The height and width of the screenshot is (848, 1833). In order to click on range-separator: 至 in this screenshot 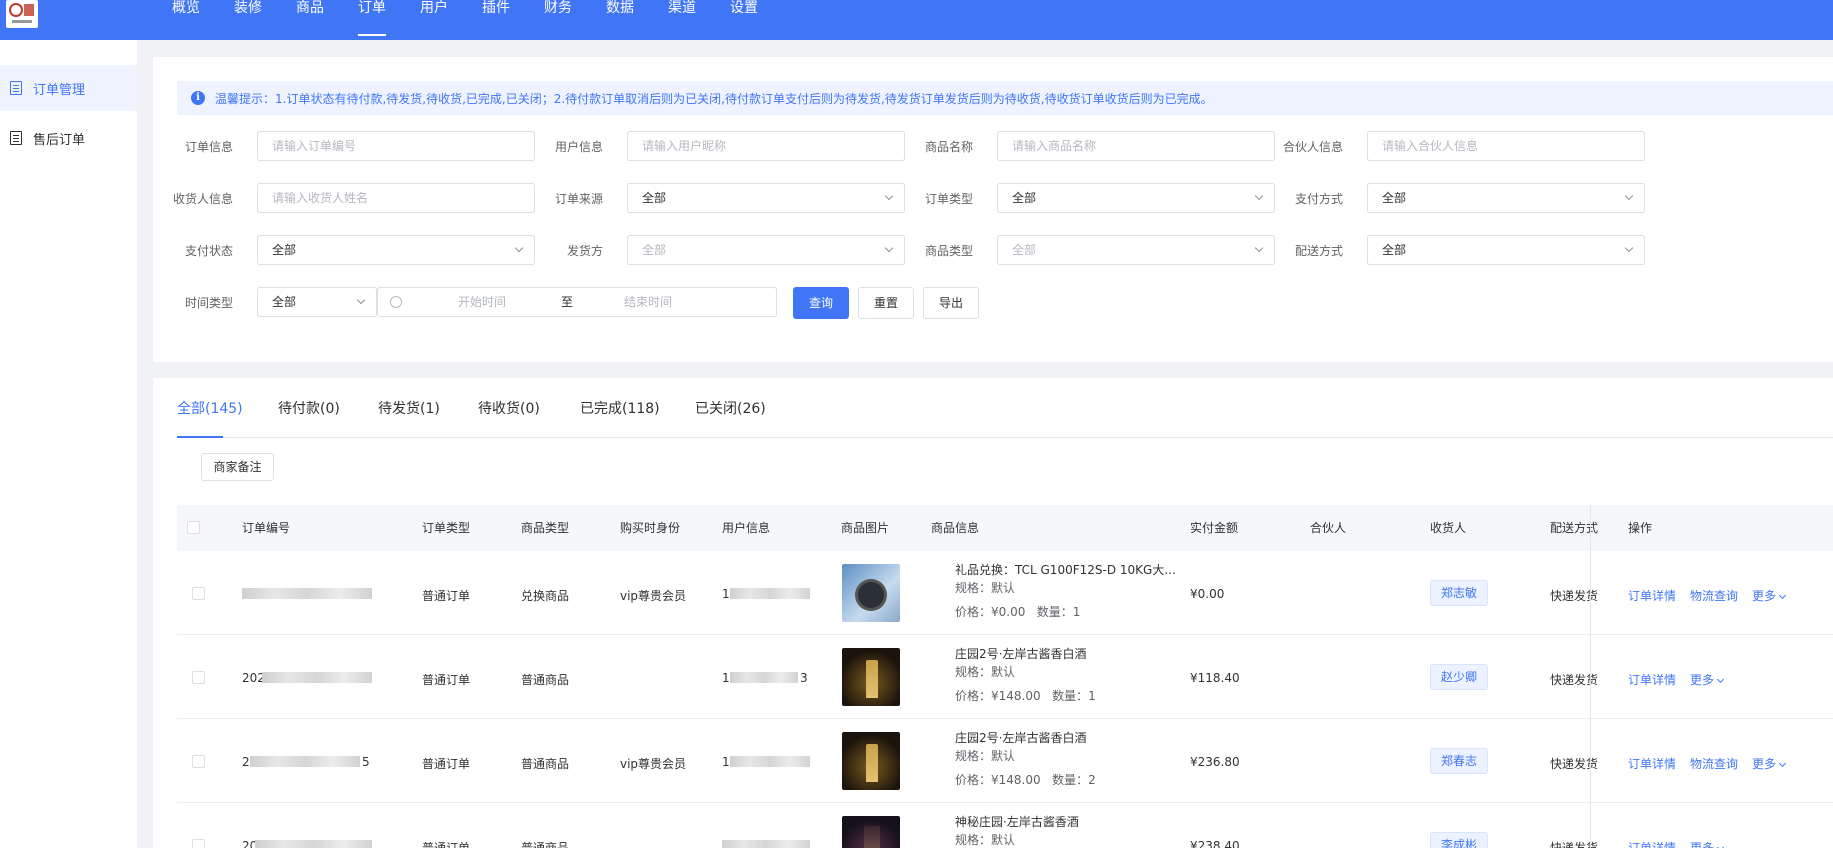, I will do `click(567, 302)`.